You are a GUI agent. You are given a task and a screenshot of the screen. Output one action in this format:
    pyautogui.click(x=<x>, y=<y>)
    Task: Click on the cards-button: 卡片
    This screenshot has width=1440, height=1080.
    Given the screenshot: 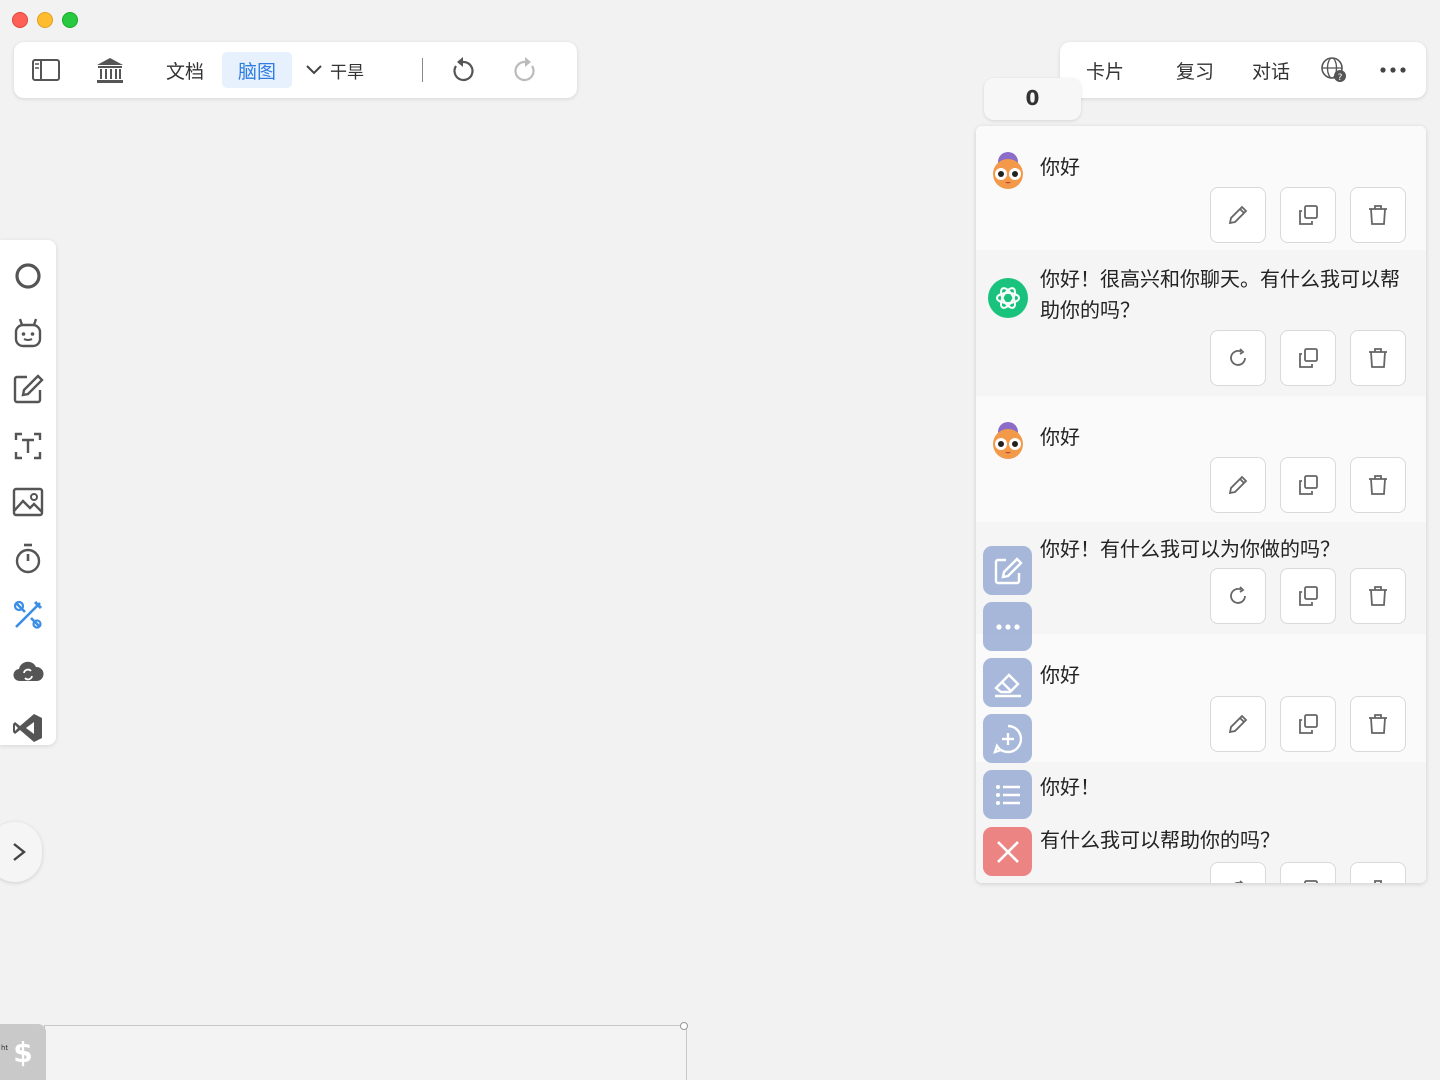 What is the action you would take?
    pyautogui.click(x=1105, y=70)
    